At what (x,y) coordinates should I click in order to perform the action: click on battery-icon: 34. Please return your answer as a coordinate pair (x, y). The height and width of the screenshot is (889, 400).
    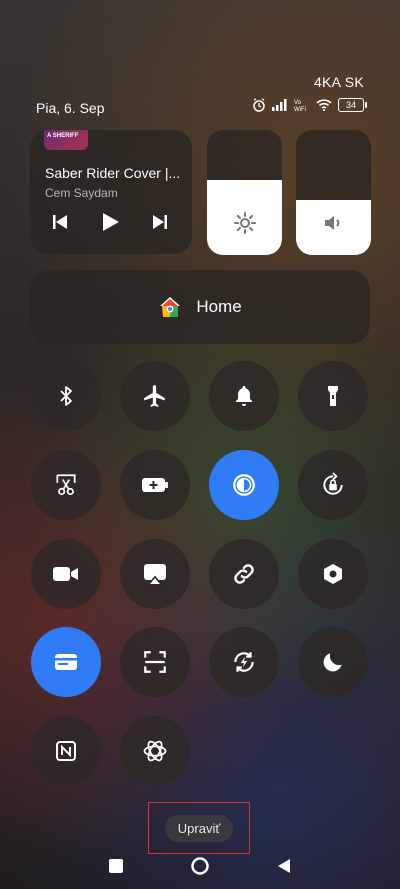
    Looking at the image, I should click on (352, 105).